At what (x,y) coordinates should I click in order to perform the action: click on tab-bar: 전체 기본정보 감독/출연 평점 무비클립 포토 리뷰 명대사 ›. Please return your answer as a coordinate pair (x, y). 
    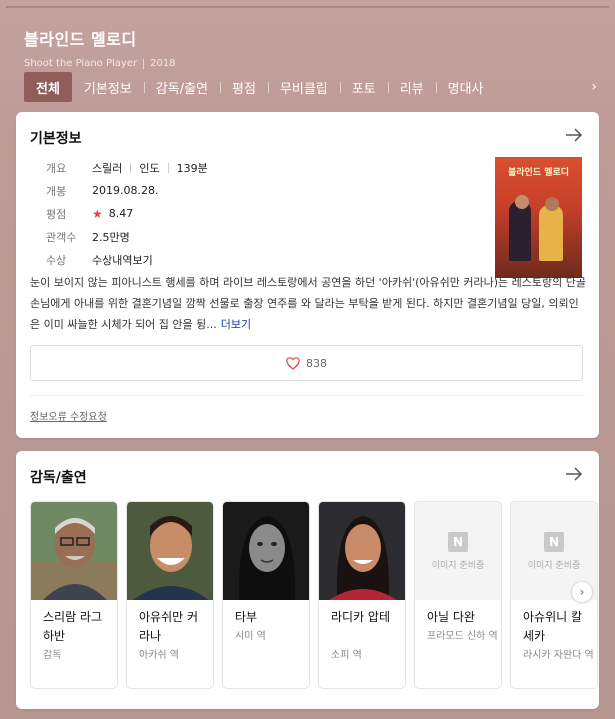
    Looking at the image, I should click on (311, 87).